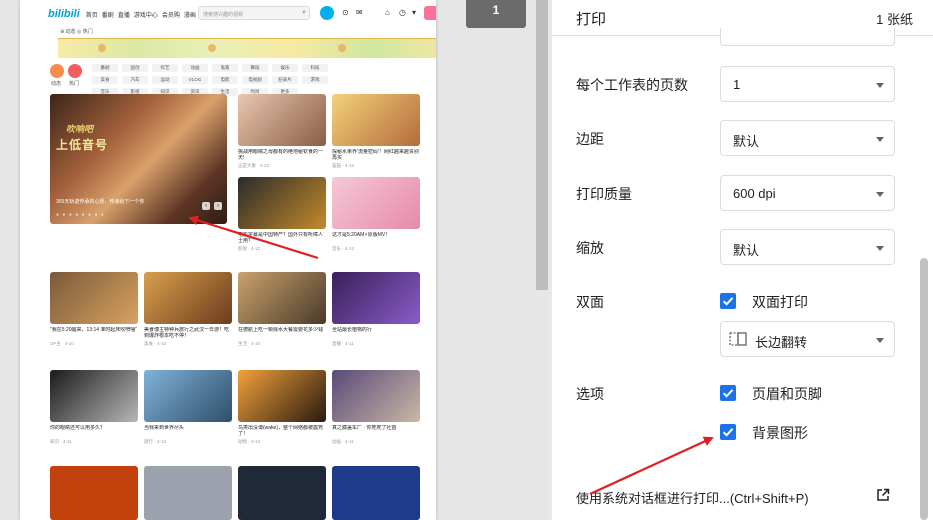 This screenshot has width=933, height=520. What do you see at coordinates (78, 428) in the screenshot?
I see `video-title: 你的眼睛还可以用多久？` at bounding box center [78, 428].